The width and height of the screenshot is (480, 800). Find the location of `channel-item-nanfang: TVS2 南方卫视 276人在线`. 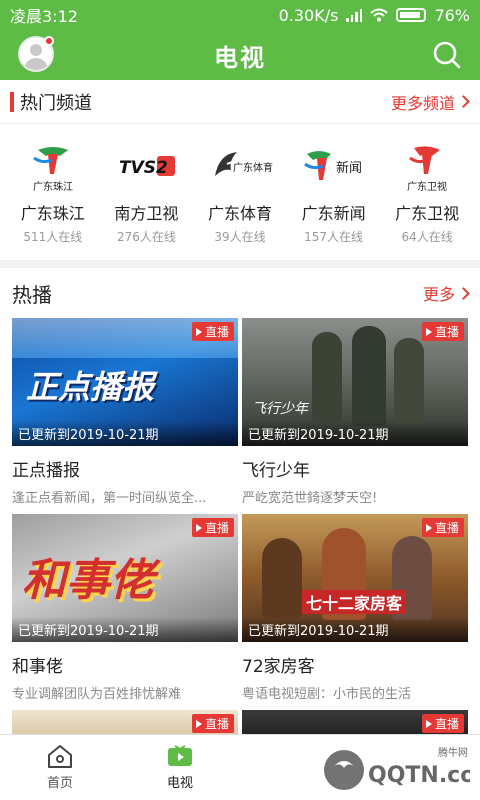

channel-item-nanfang: TVS2 南方卫视 276人在线 is located at coordinates (146, 189).